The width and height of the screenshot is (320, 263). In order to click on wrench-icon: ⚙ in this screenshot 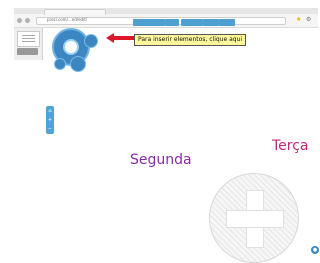, I will do `click(308, 19)`.